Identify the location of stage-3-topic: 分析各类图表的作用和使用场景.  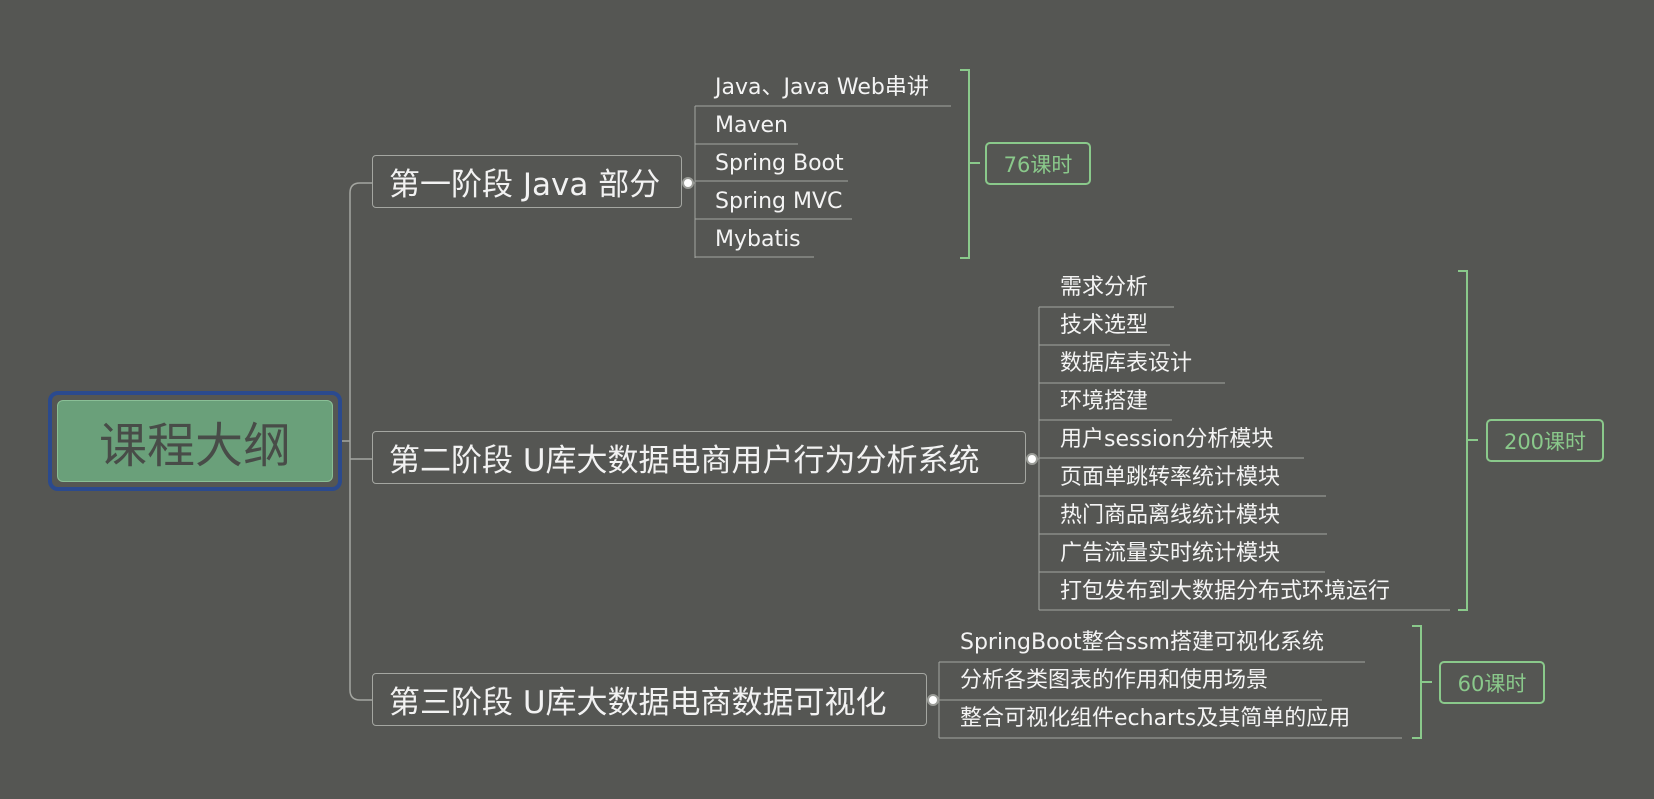
(1114, 681).